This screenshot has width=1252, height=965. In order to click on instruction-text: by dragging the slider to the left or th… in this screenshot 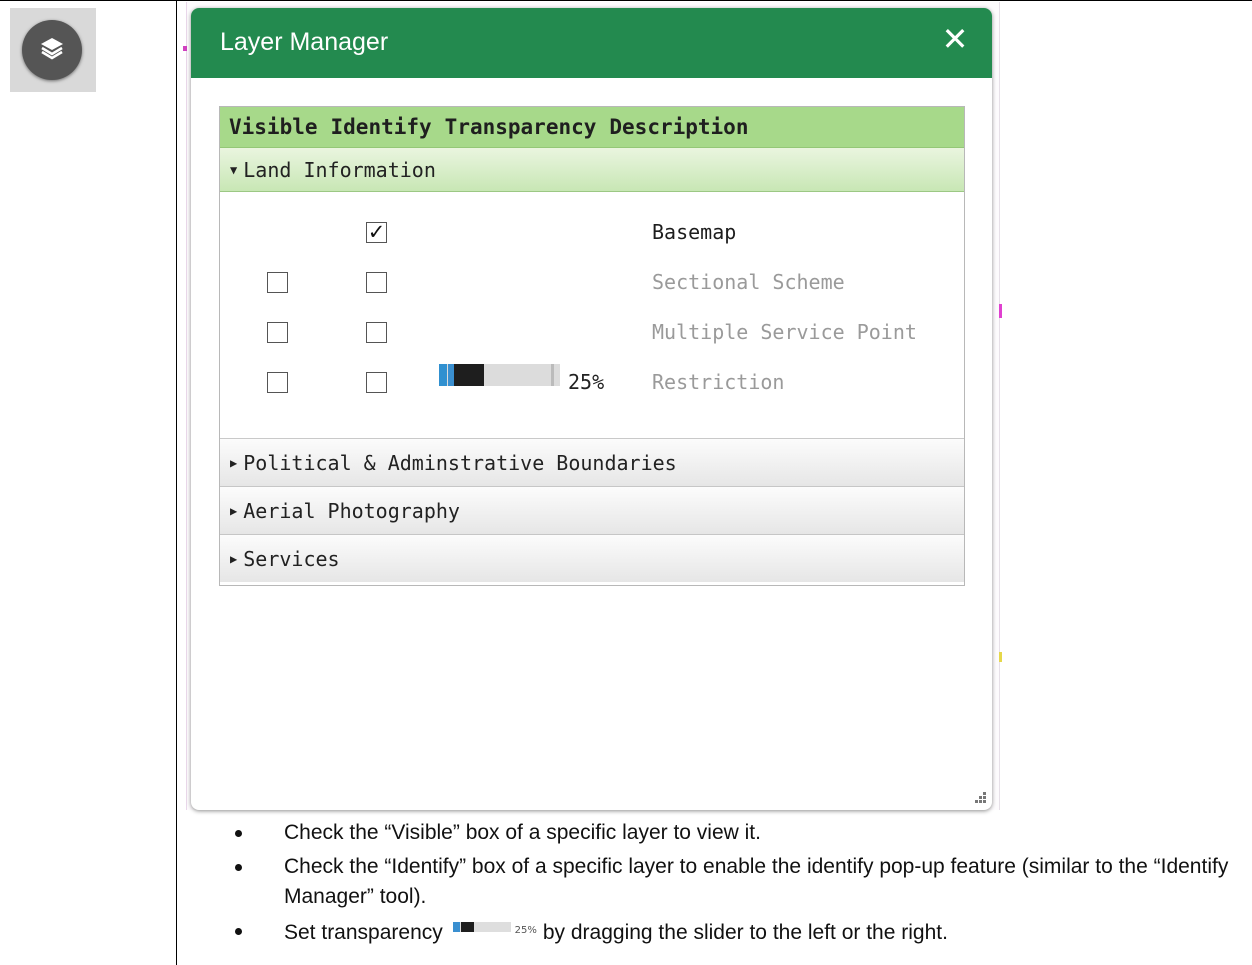, I will do `click(745, 932)`.